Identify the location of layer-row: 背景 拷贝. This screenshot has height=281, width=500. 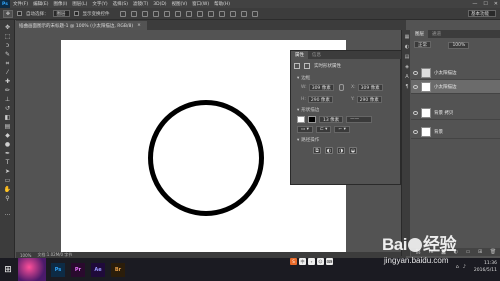
(455, 113).